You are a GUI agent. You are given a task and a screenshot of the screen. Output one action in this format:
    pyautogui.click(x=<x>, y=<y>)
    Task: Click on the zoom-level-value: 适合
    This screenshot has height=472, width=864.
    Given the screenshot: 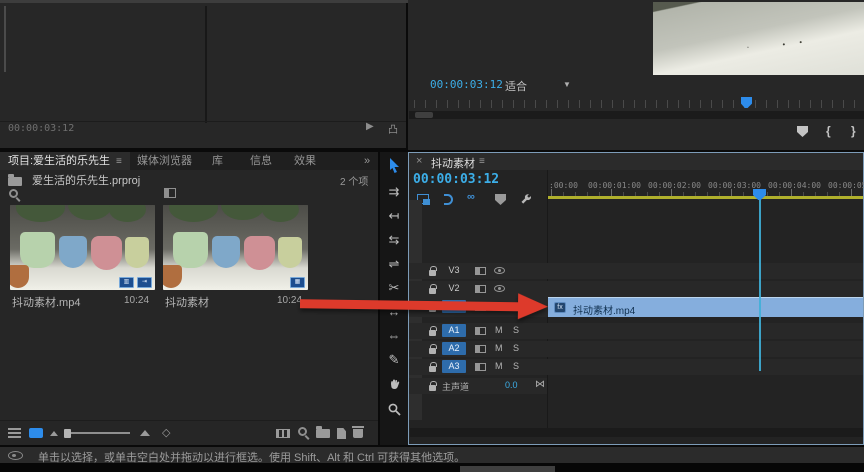 What is the action you would take?
    pyautogui.click(x=516, y=87)
    